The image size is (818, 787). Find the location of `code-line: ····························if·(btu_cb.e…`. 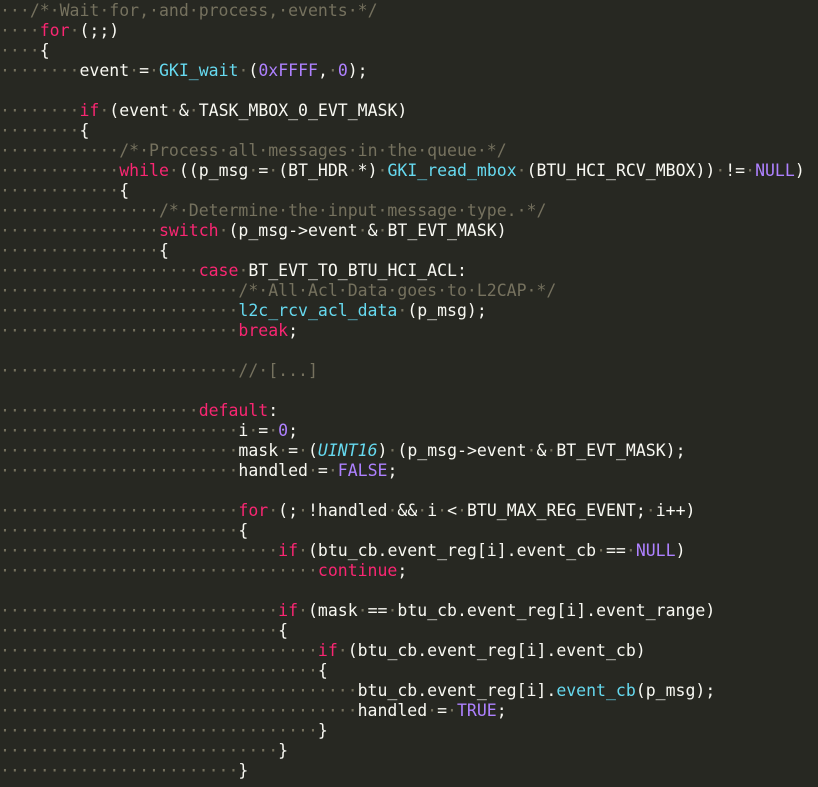

code-line: ····························if·(btu_cb.e… is located at coordinates (409, 551).